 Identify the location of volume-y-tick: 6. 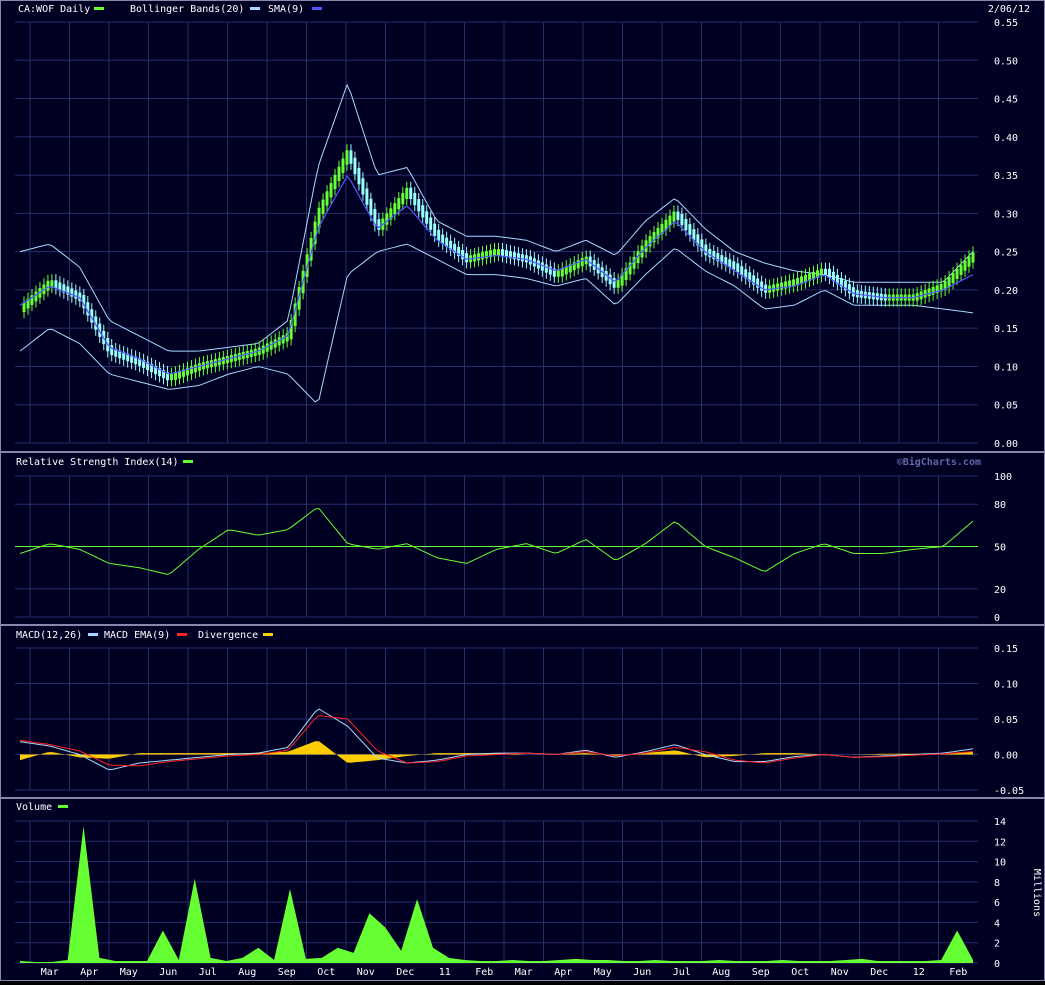
(997, 903).